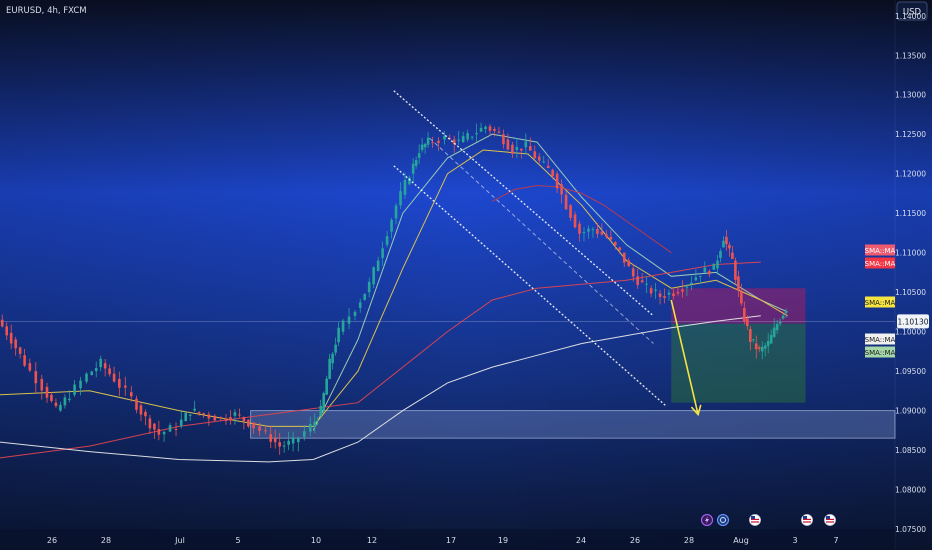 The width and height of the screenshot is (932, 550). Describe the element at coordinates (237, 540) in the screenshot. I see `time-tick-label: 5` at that location.